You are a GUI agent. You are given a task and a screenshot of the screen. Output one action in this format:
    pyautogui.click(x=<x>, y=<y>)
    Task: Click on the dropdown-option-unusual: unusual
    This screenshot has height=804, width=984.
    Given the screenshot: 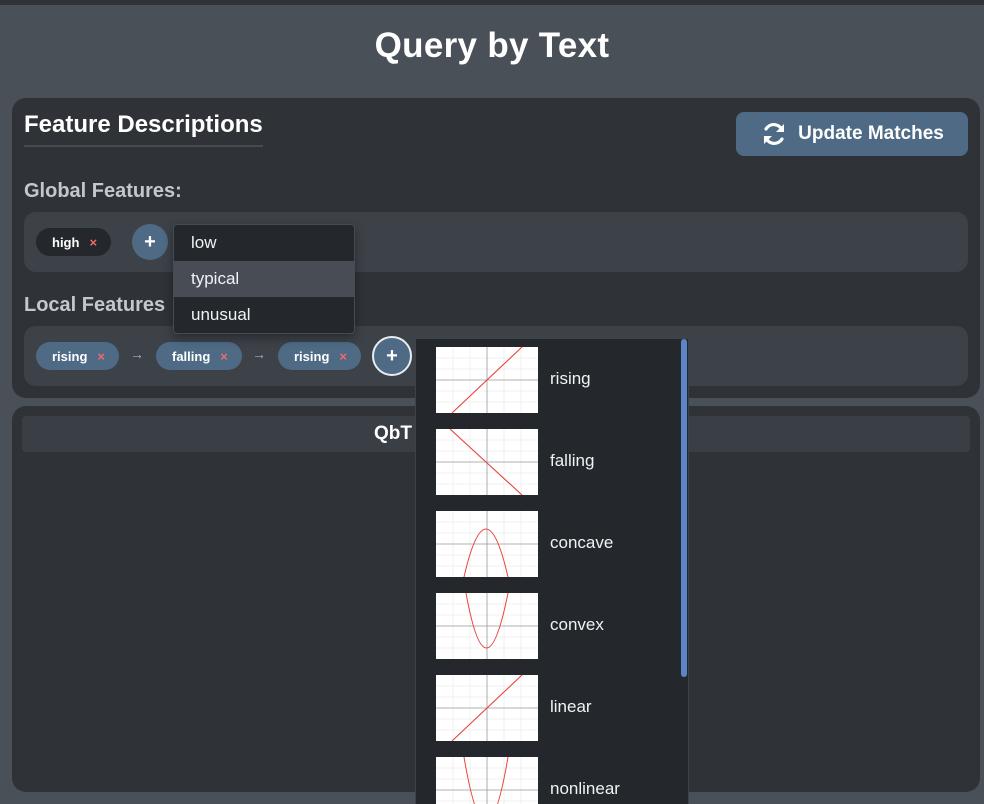 What is the action you would take?
    pyautogui.click(x=264, y=315)
    